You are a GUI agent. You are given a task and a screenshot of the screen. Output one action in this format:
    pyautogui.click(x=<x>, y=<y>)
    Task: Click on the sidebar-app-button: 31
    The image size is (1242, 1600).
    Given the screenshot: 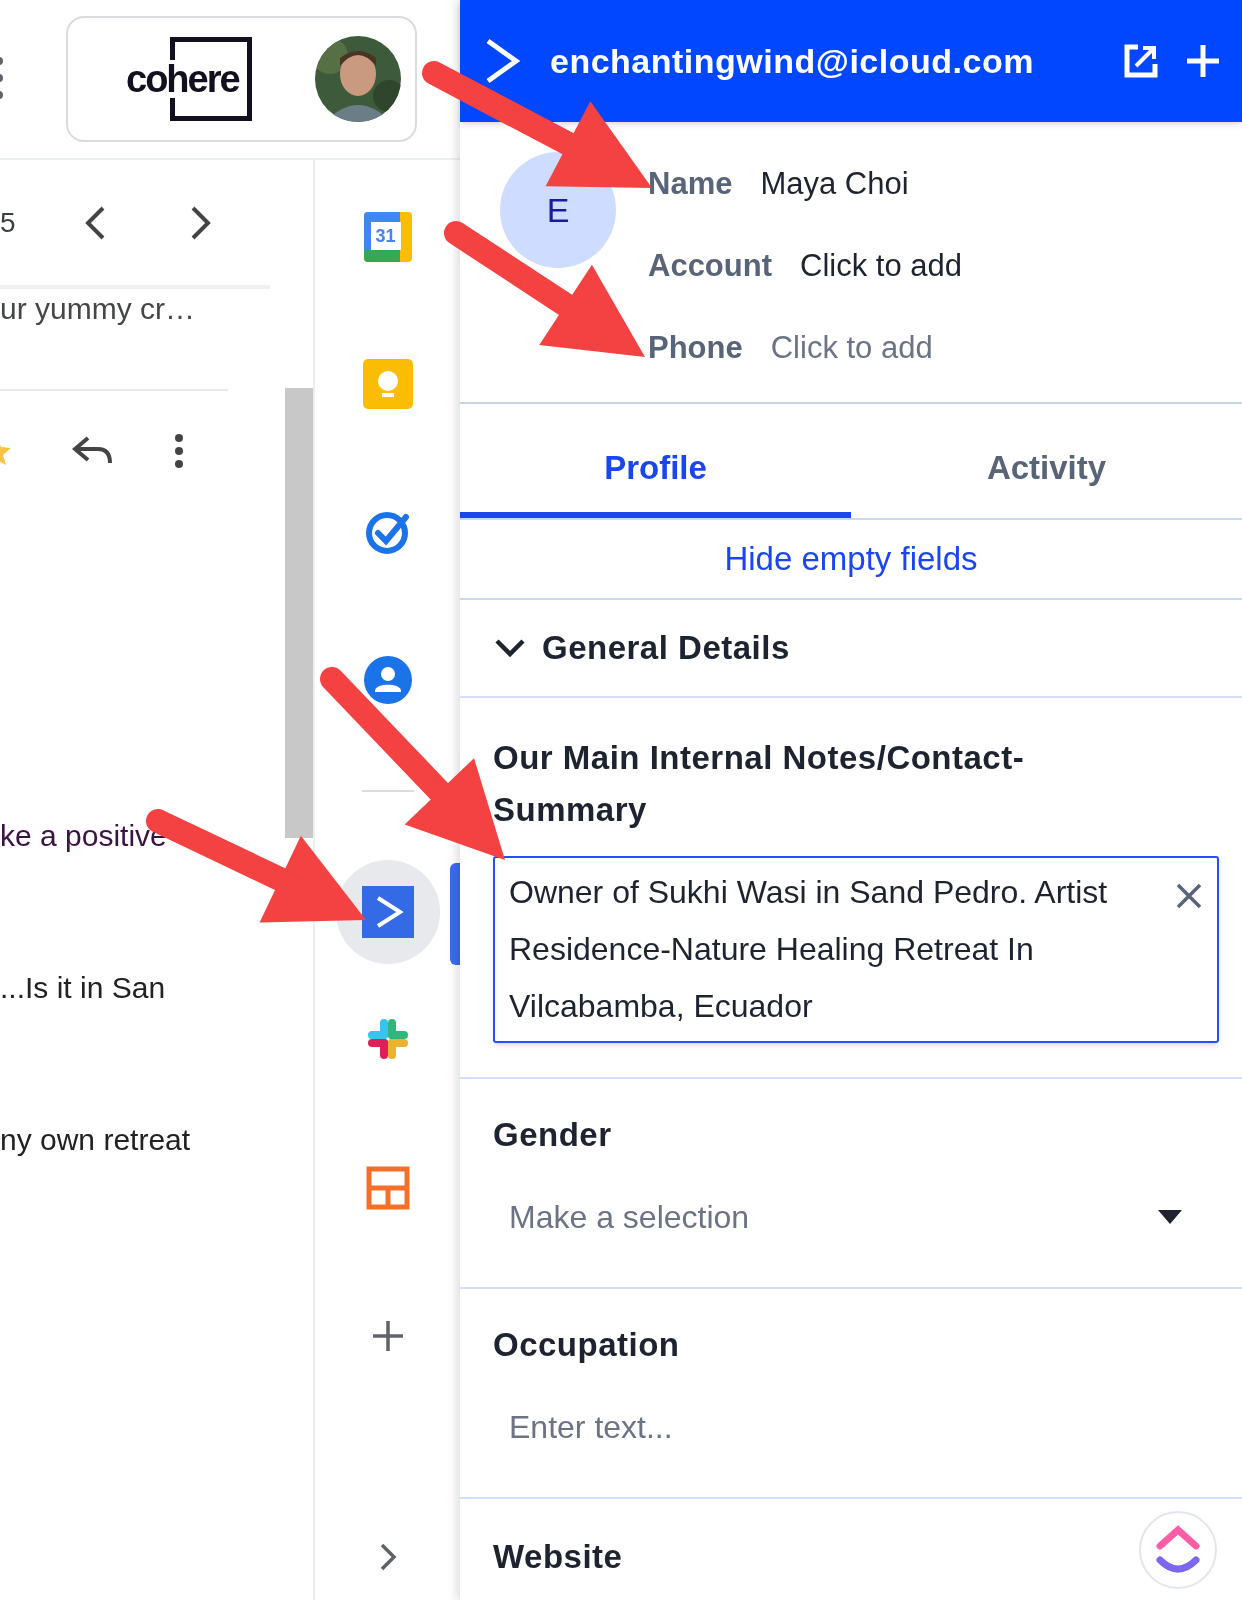 What is the action you would take?
    pyautogui.click(x=387, y=237)
    